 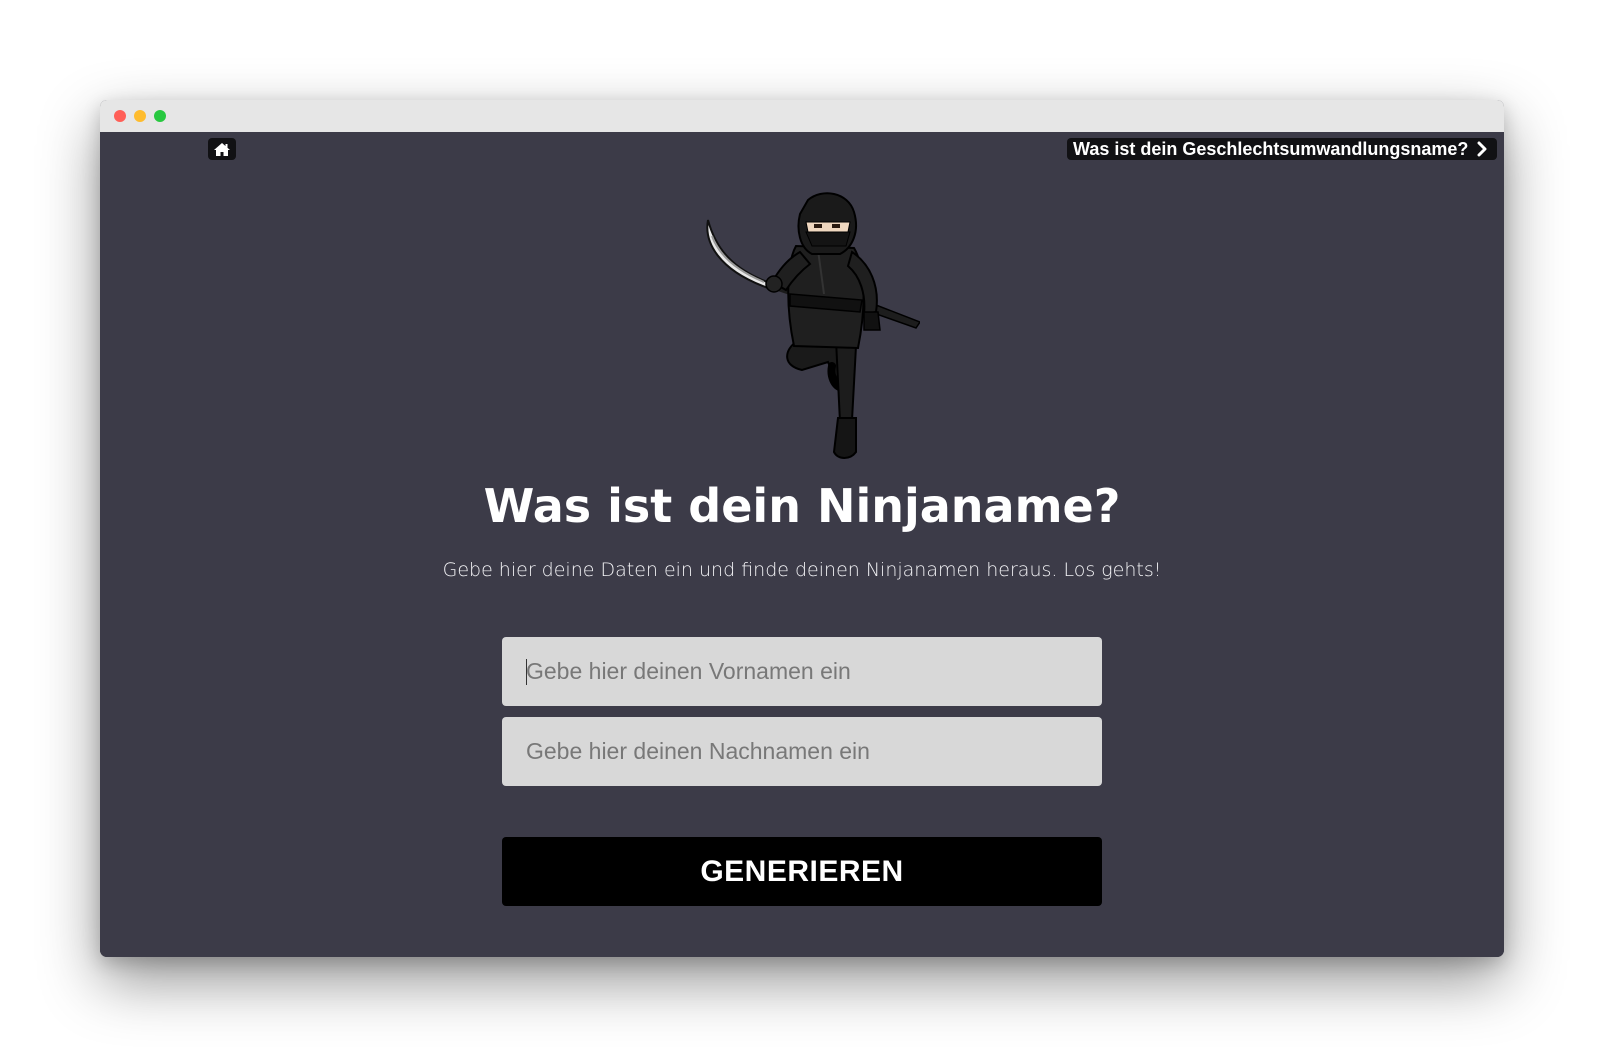 What do you see at coordinates (806, 328) in the screenshot?
I see `ninja-illustration` at bounding box center [806, 328].